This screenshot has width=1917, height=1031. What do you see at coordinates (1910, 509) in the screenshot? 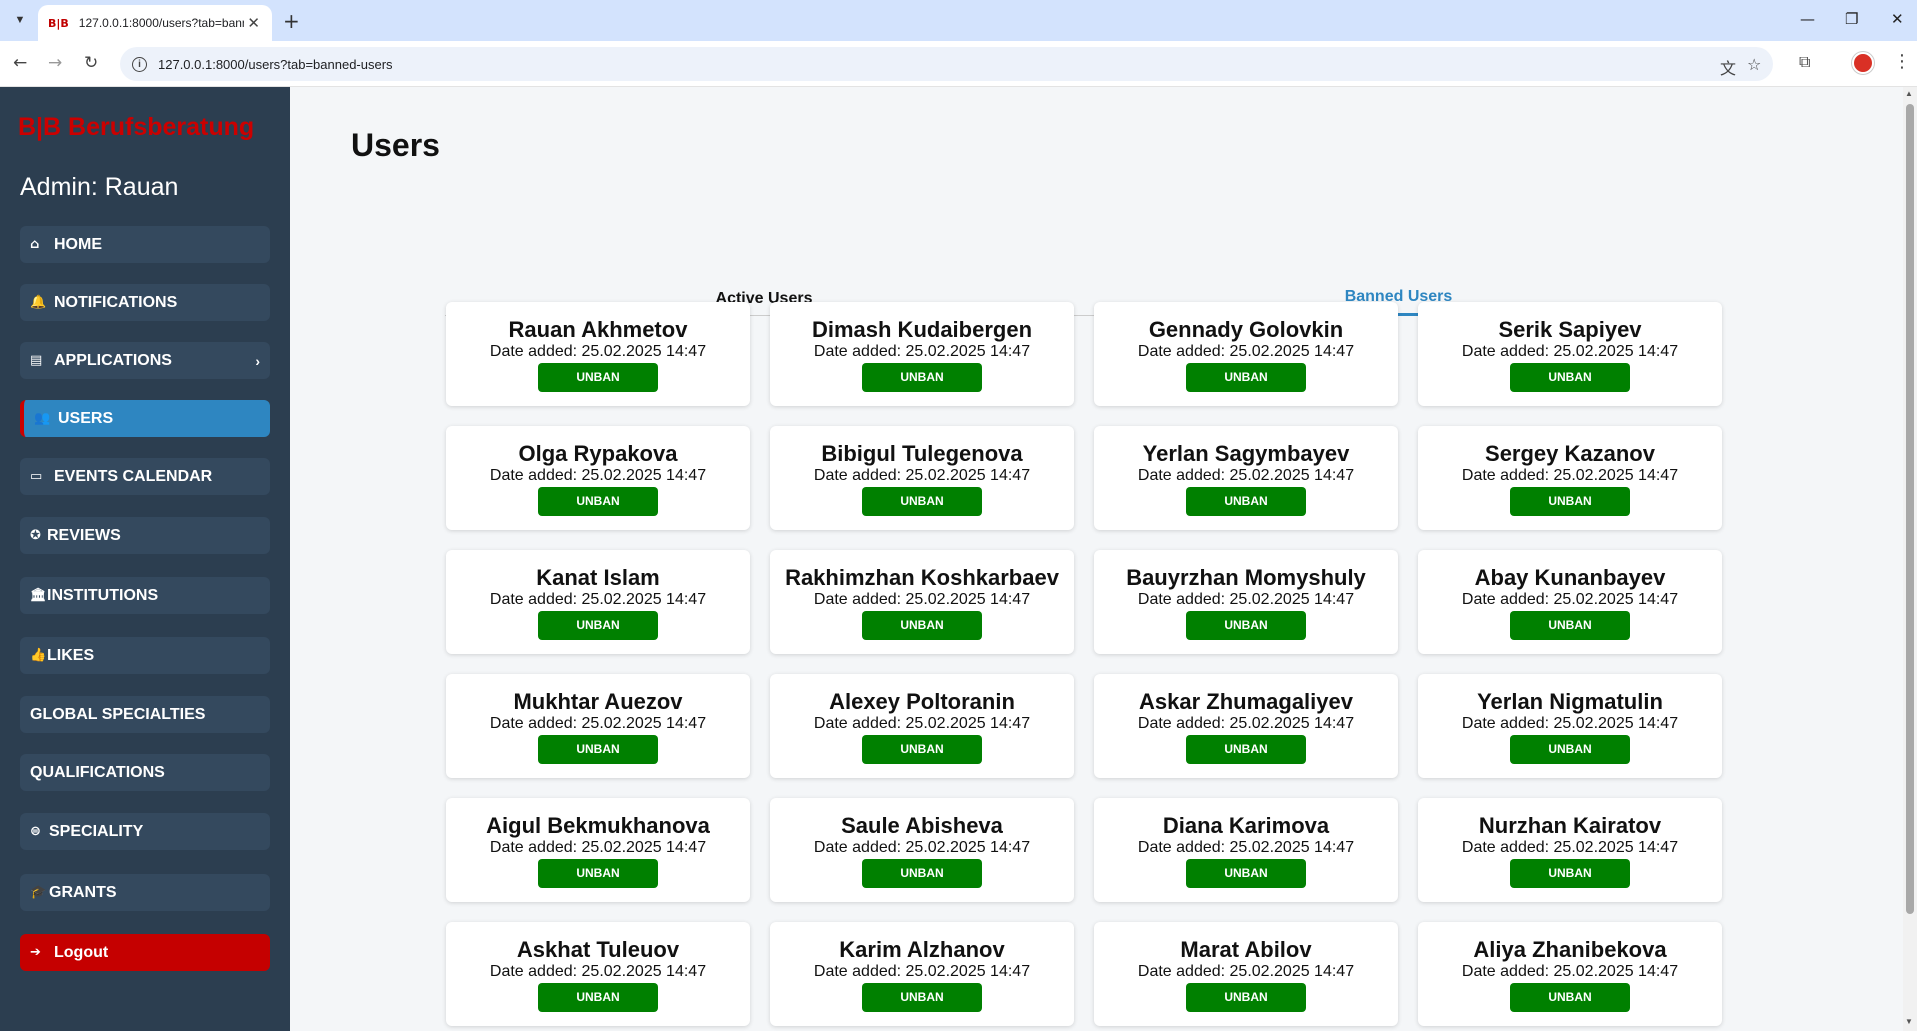
I see `scroll-thumb` at bounding box center [1910, 509].